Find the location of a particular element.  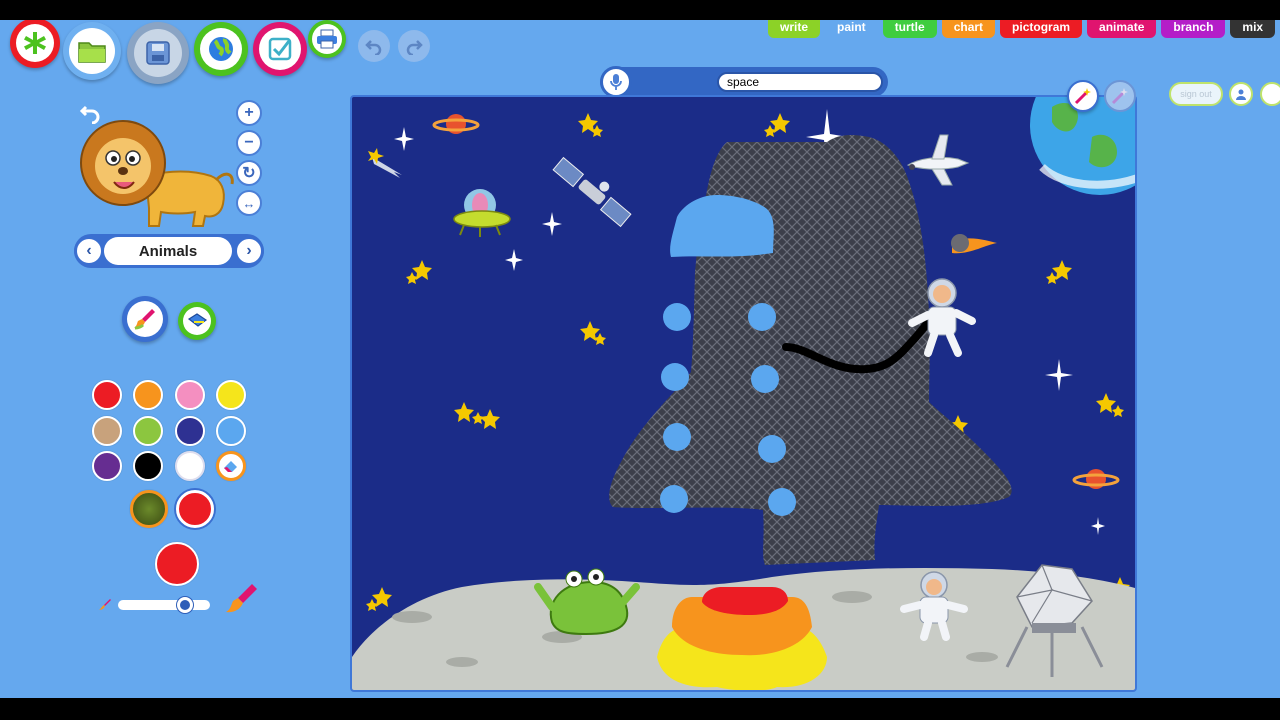

category-label: Animals is located at coordinates (168, 251).